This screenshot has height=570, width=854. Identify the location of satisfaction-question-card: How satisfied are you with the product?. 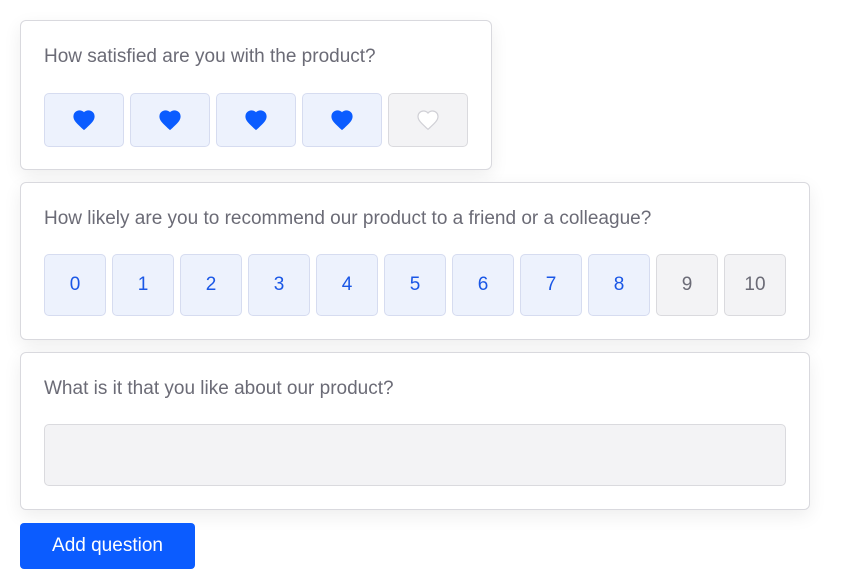
(256, 95).